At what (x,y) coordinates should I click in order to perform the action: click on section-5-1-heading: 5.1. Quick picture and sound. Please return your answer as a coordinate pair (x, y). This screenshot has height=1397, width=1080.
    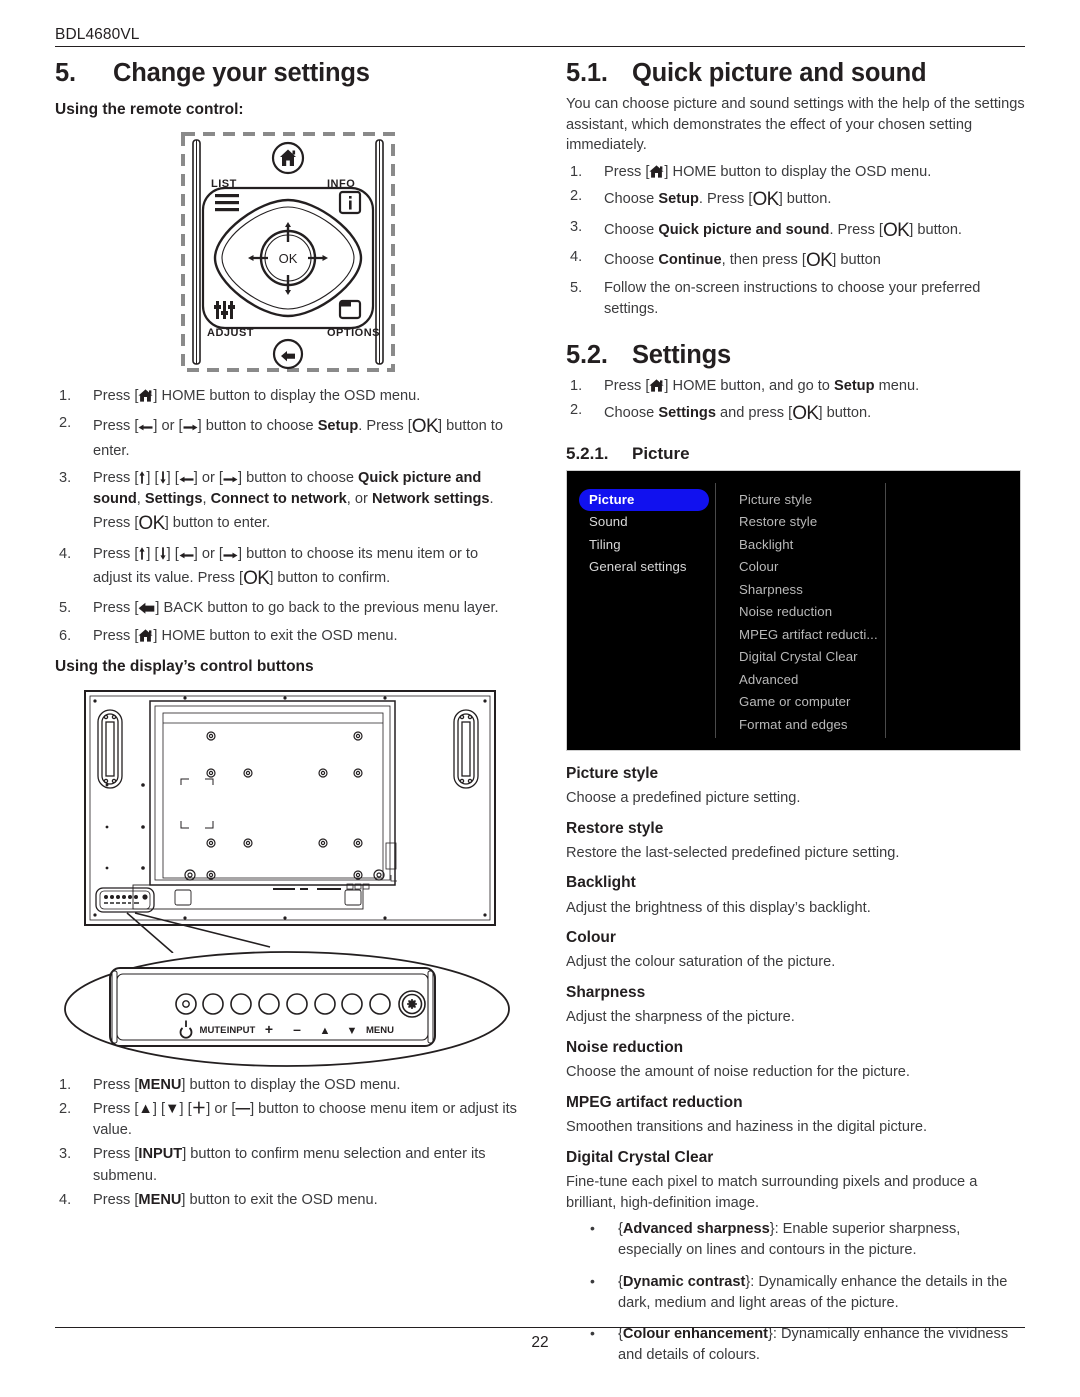
    Looking at the image, I should click on (796, 74).